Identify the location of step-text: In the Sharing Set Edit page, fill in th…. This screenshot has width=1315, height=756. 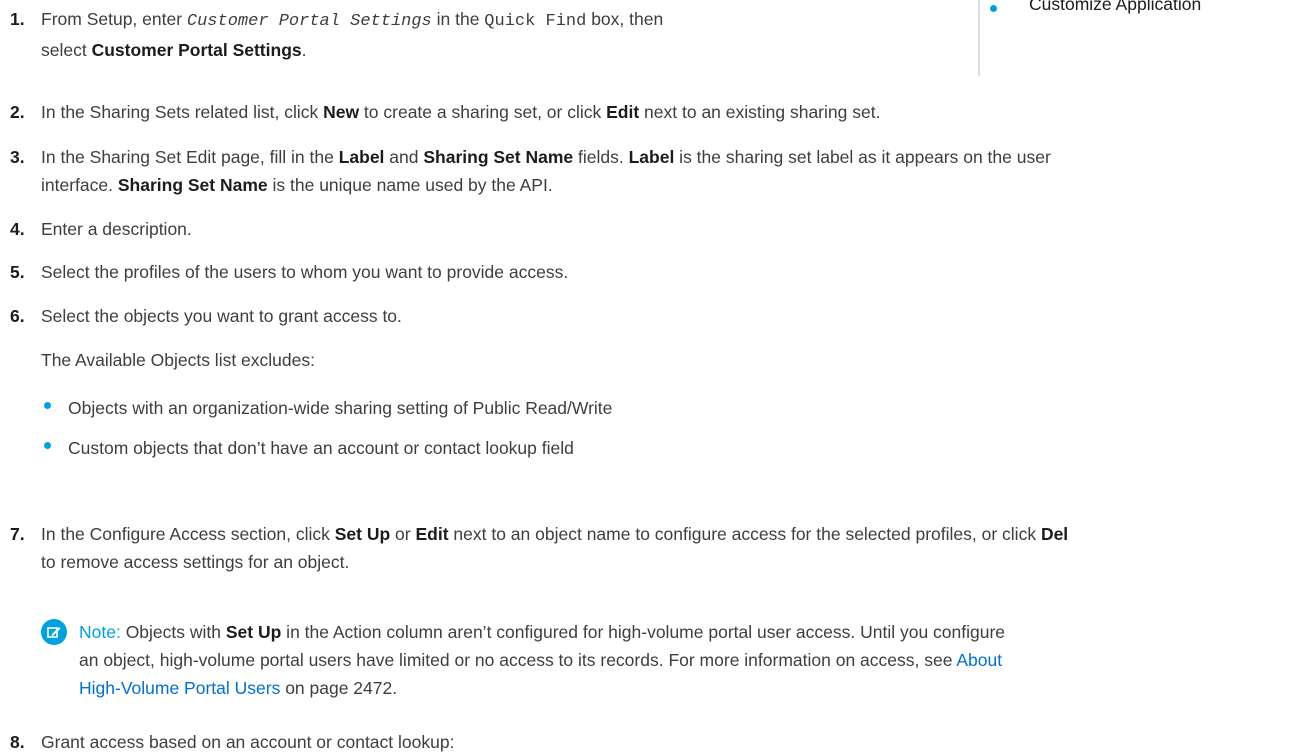
(546, 171).